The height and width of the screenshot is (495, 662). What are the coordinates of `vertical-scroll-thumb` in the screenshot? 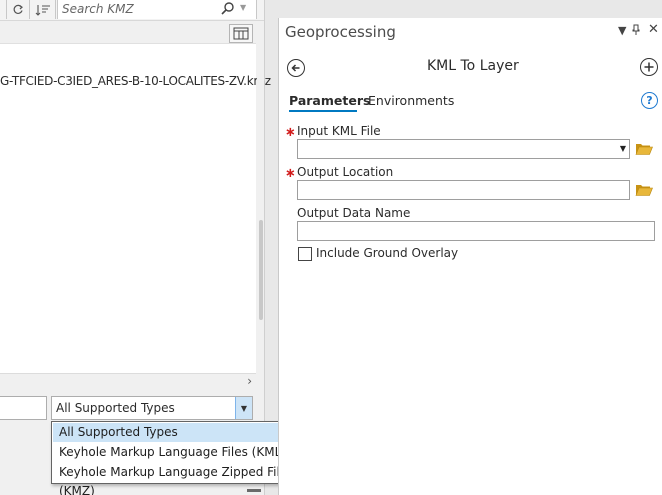 It's located at (261, 270).